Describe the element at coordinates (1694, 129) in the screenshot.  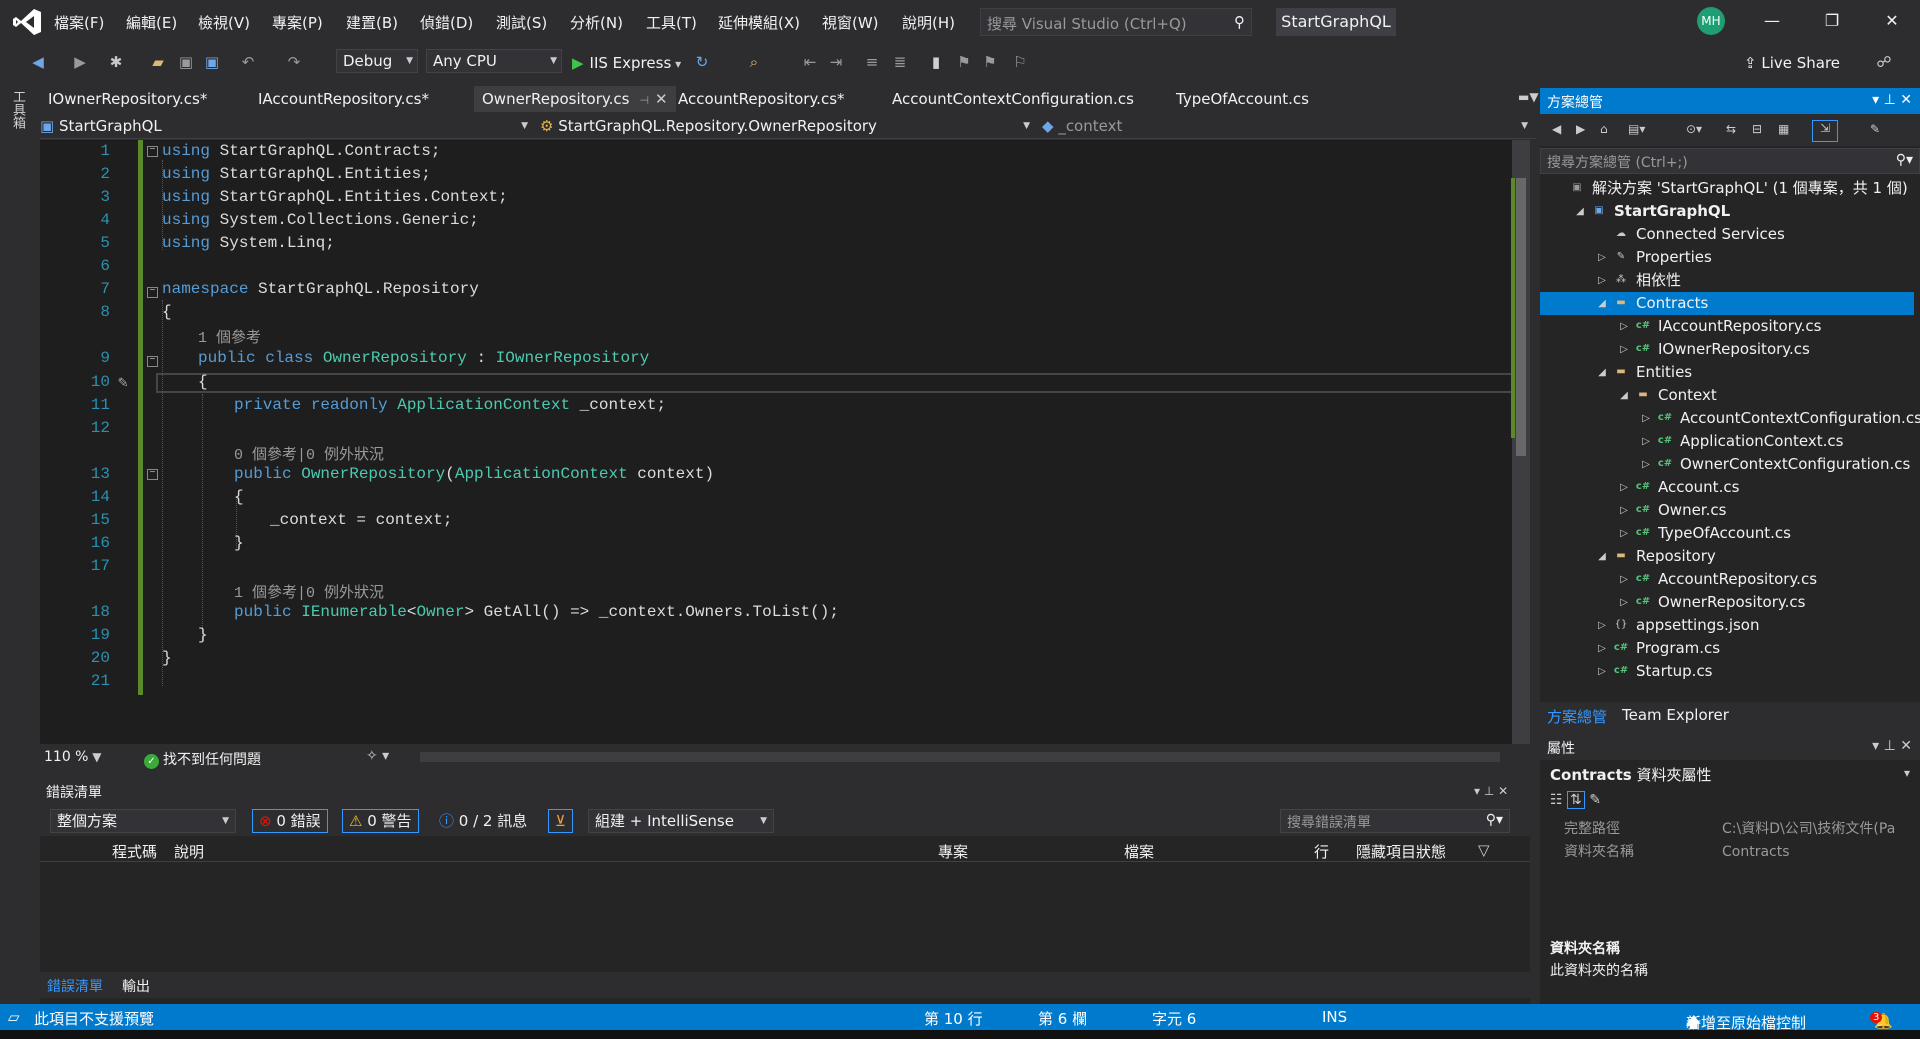
I see `pending-changes-icon: ⊙▾` at that location.